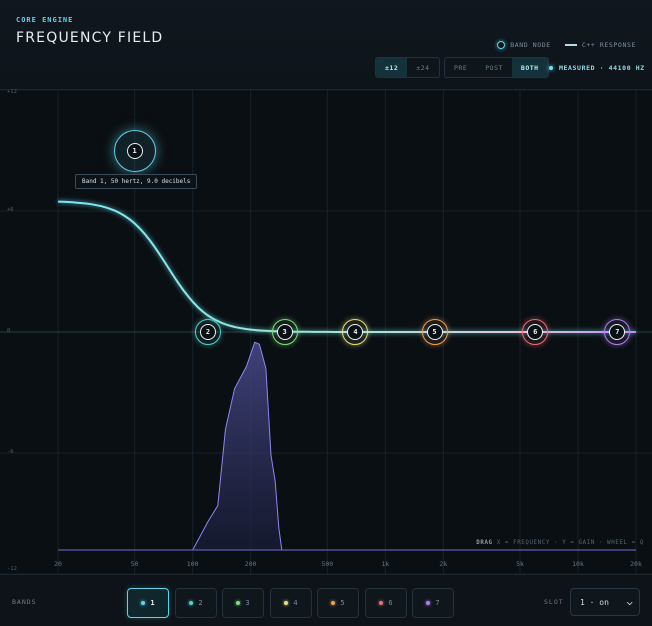 This screenshot has width=652, height=626. What do you see at coordinates (192, 564) in the screenshot?
I see `x-tick-label: 100` at bounding box center [192, 564].